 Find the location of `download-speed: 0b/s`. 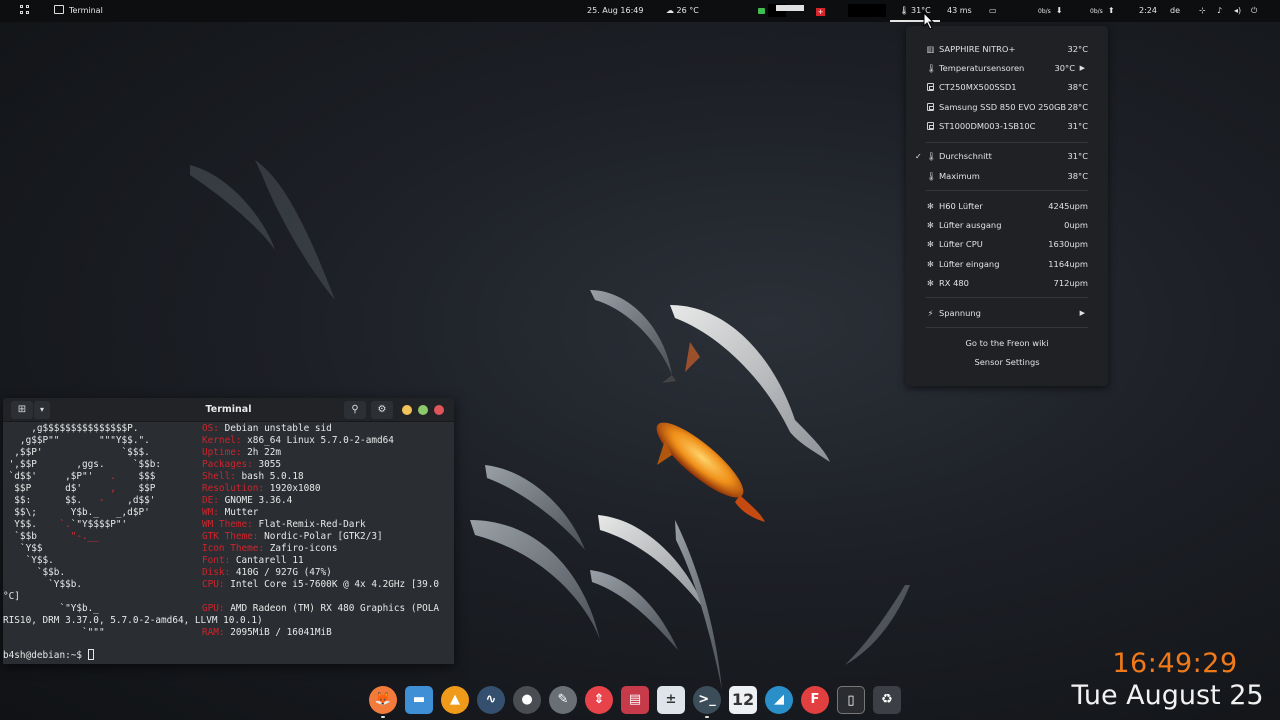

download-speed: 0b/s is located at coordinates (1044, 11).